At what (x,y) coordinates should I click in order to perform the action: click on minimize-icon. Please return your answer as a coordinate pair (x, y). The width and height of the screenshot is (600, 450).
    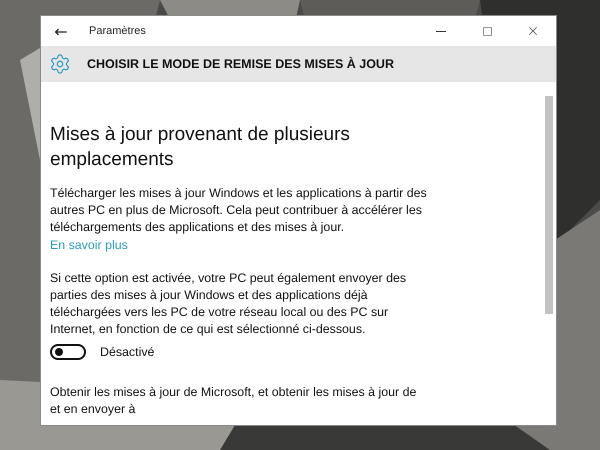
    Looking at the image, I should click on (441, 31).